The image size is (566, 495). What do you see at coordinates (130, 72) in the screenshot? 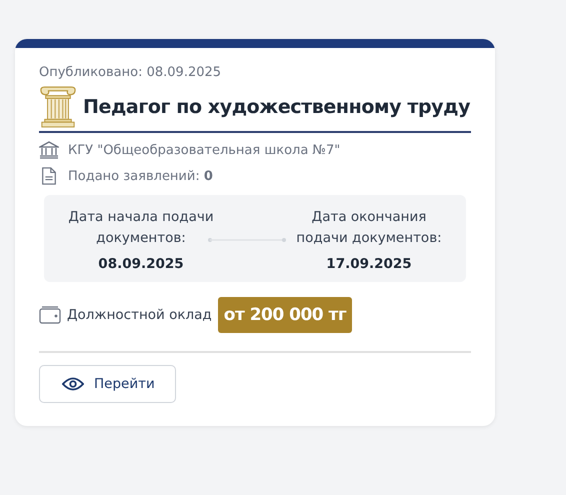
I see `published-date: Опубликовано: 08.09.2025` at bounding box center [130, 72].